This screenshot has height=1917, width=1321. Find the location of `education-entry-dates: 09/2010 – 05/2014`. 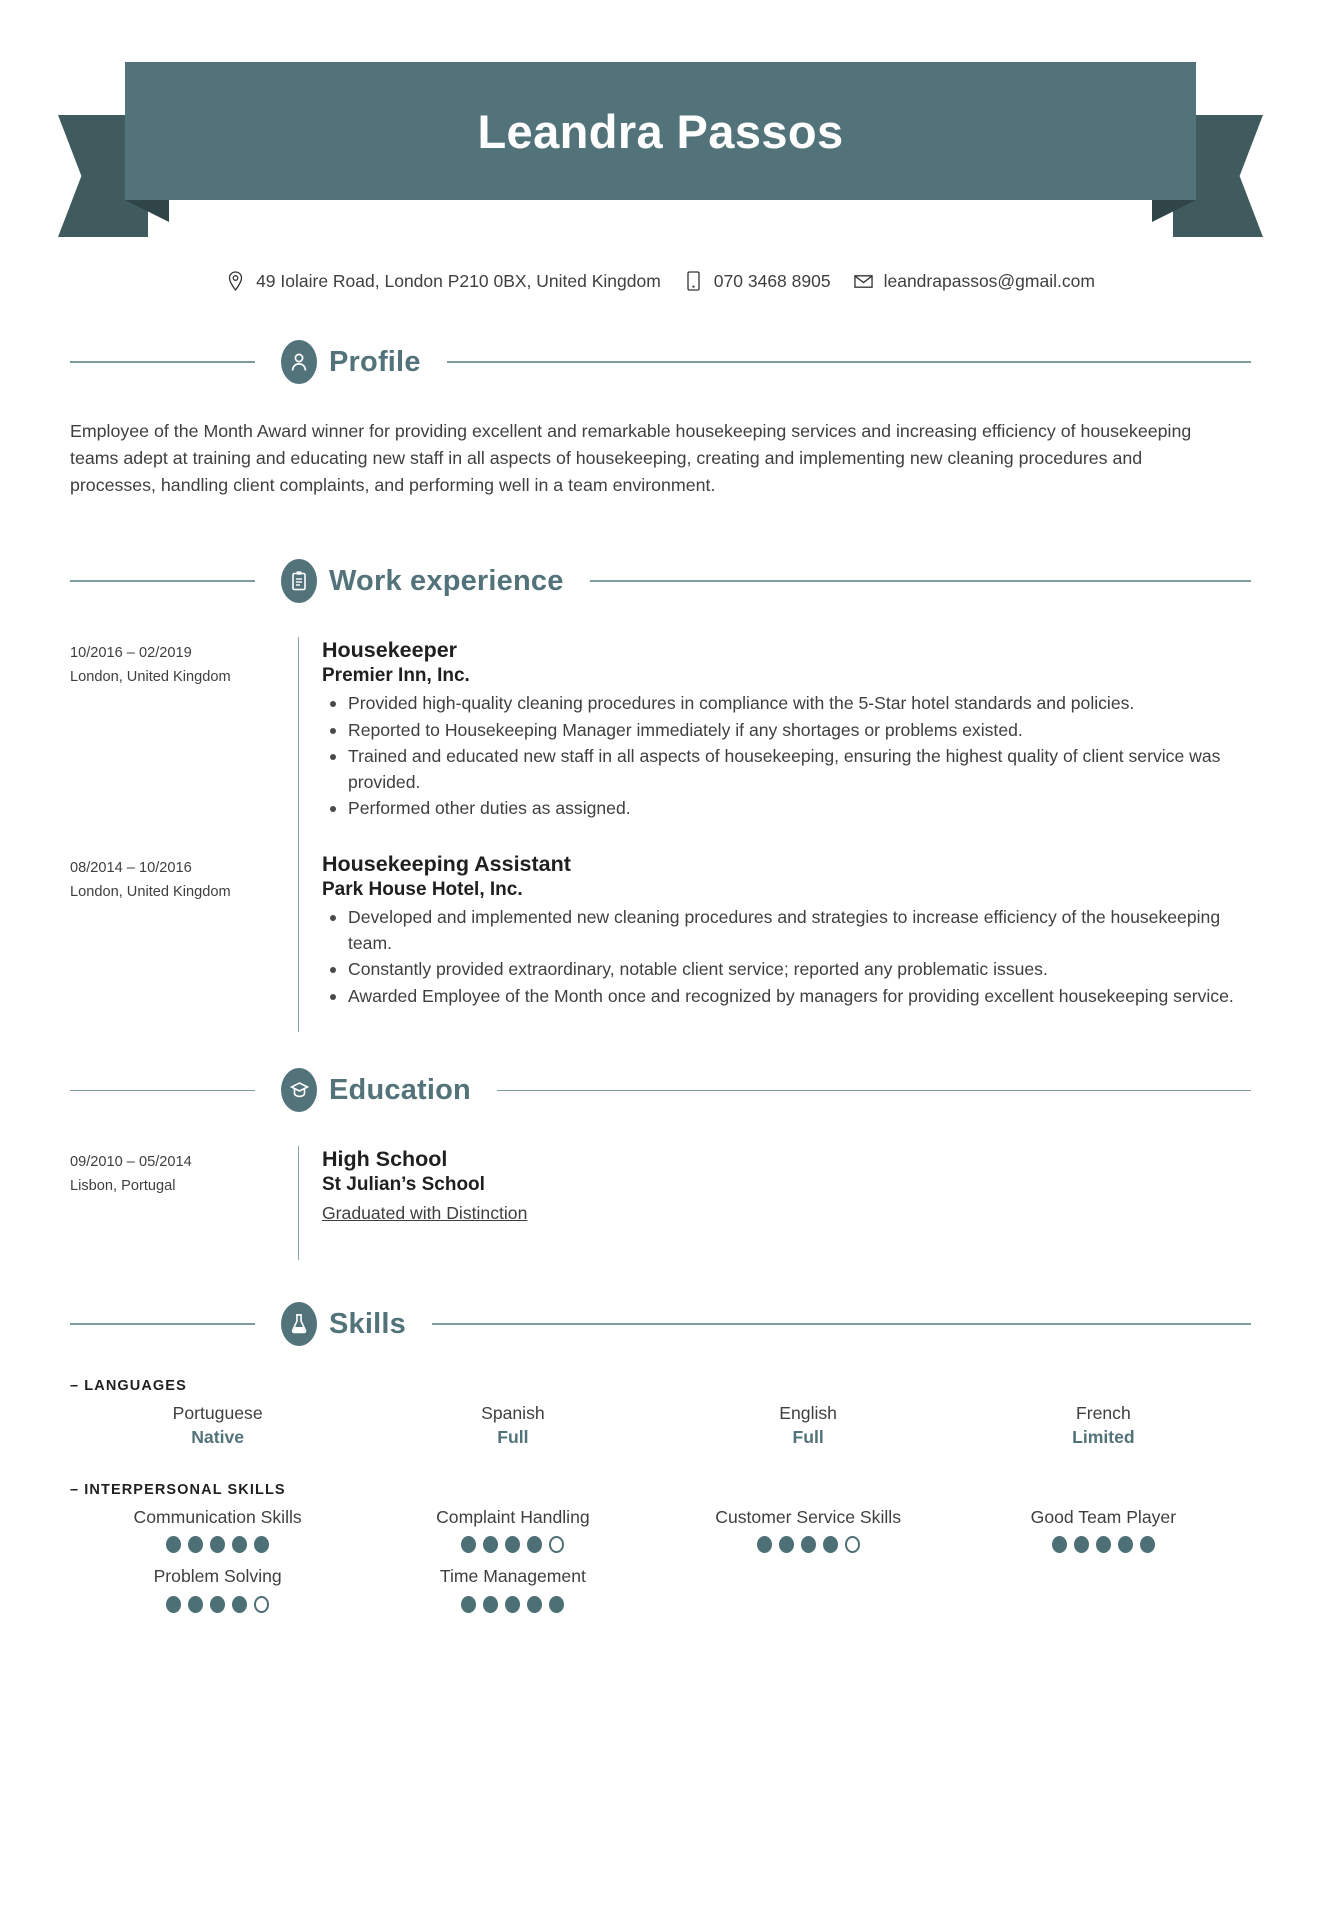

education-entry-dates: 09/2010 – 05/2014 is located at coordinates (131, 1162).